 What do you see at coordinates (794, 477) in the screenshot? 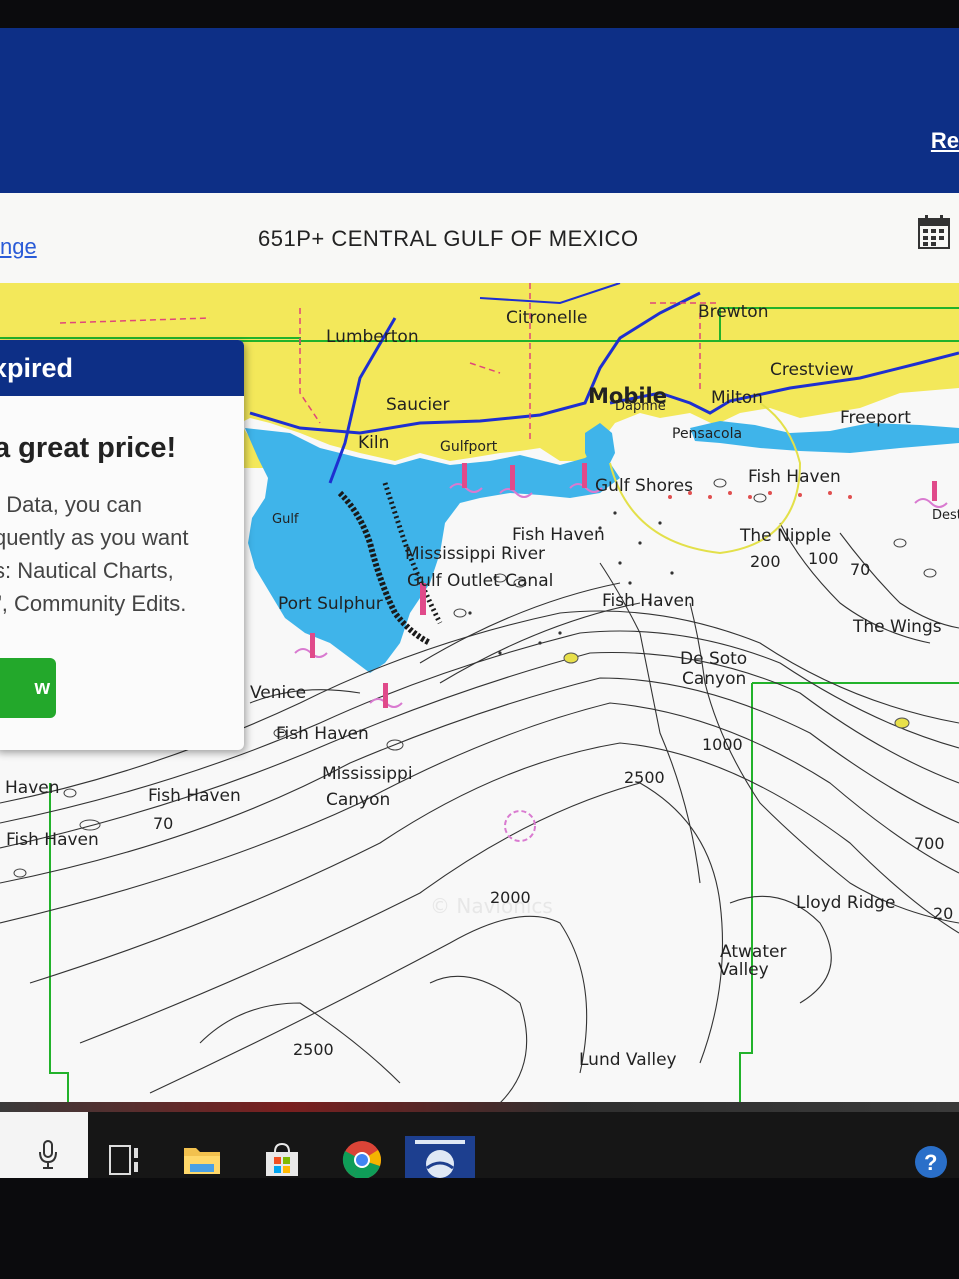
I see `map-label-fish-haven-2: Fish Haven` at bounding box center [794, 477].